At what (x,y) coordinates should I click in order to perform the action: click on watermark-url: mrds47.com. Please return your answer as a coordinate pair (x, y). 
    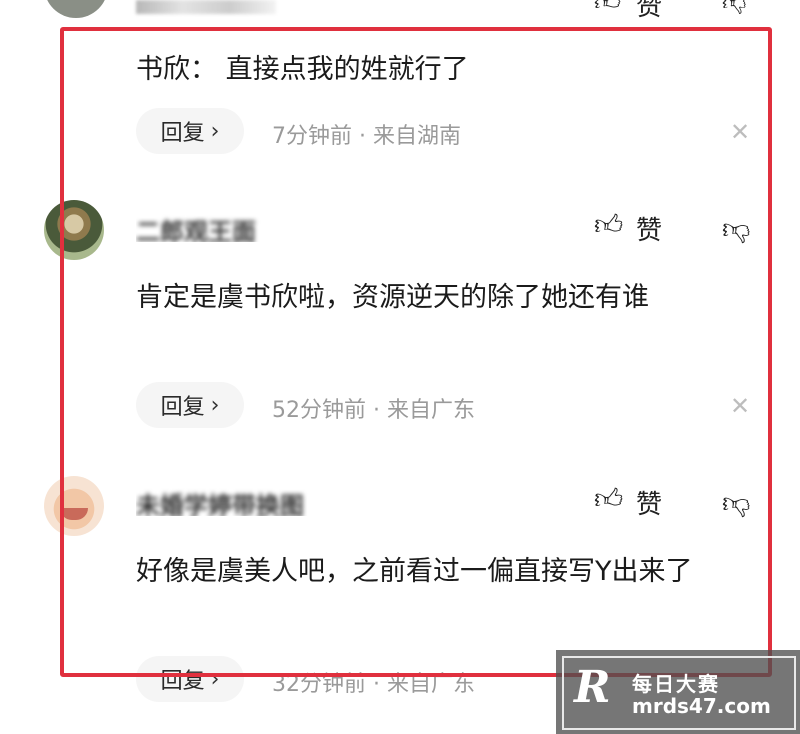
    Looking at the image, I should click on (701, 706).